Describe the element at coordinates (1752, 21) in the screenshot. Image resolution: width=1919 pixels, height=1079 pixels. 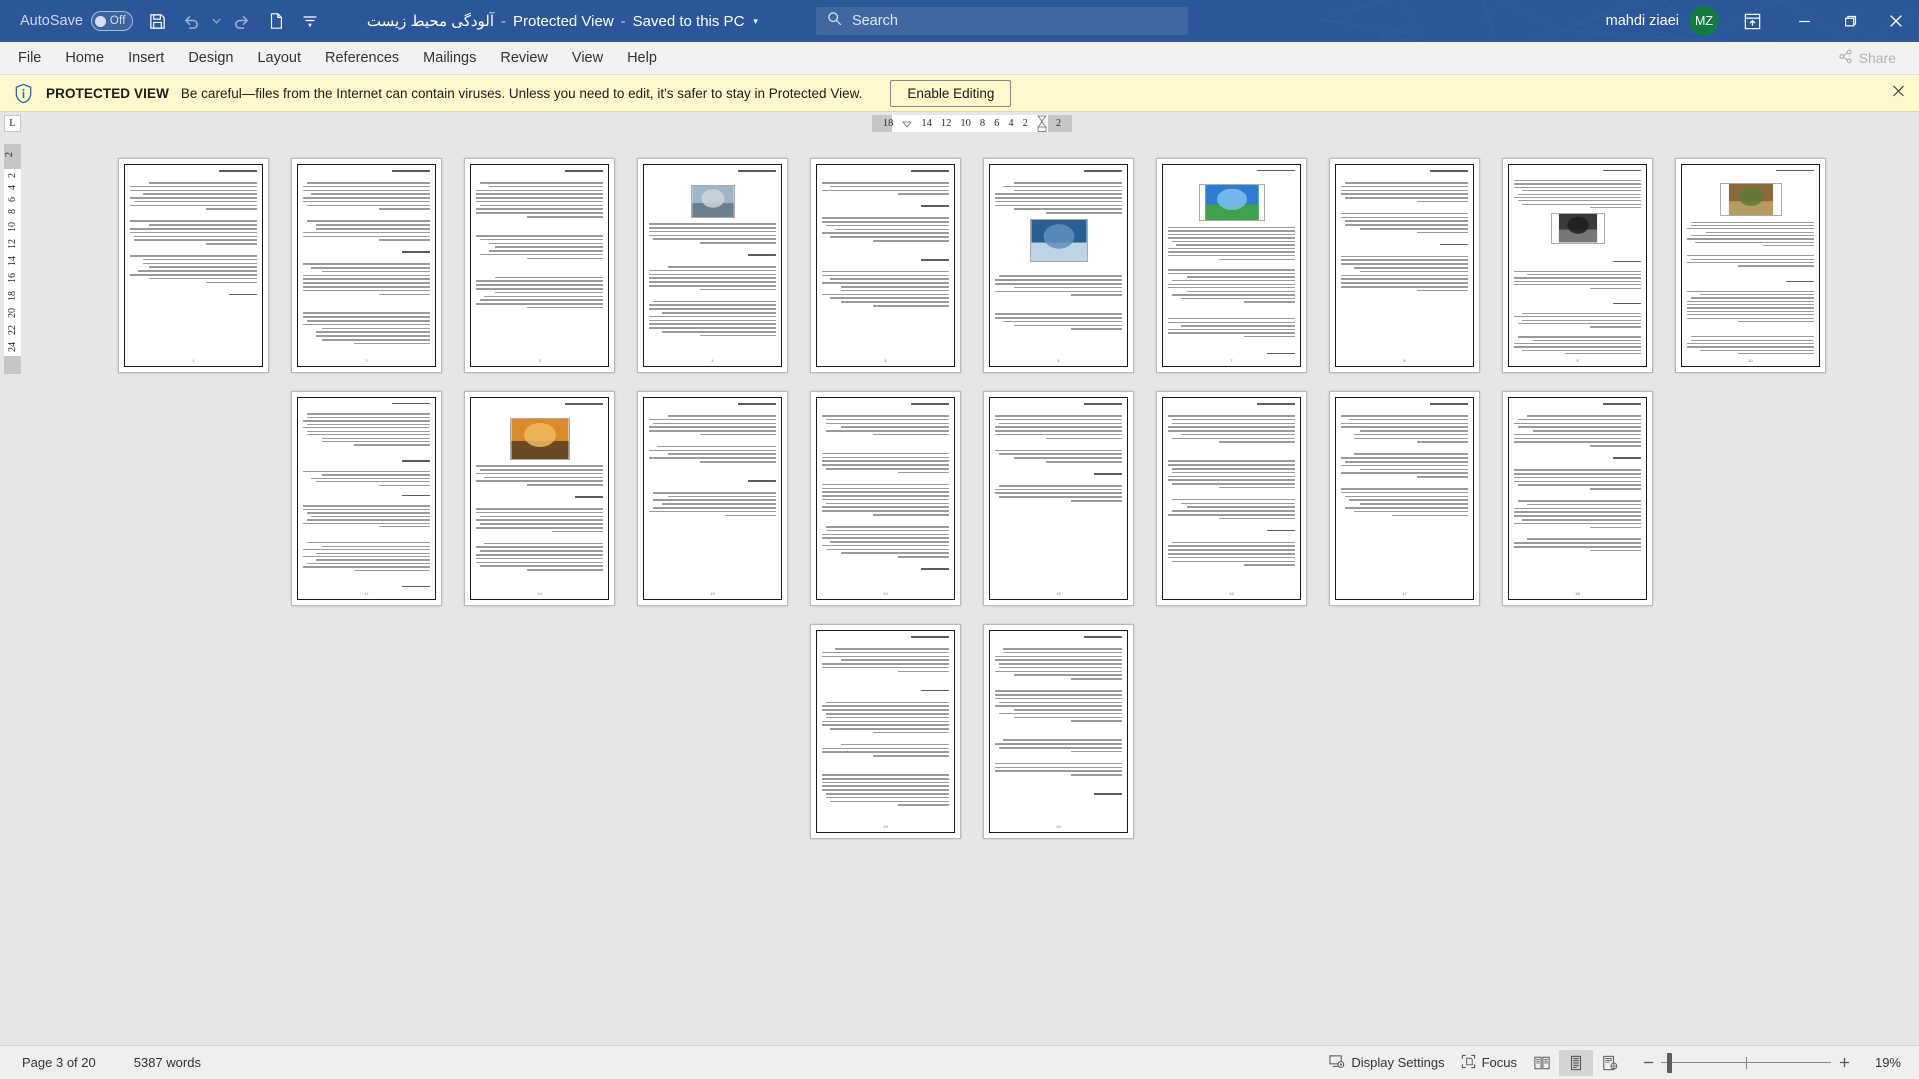
I see `ribbon-display-options-icon` at that location.